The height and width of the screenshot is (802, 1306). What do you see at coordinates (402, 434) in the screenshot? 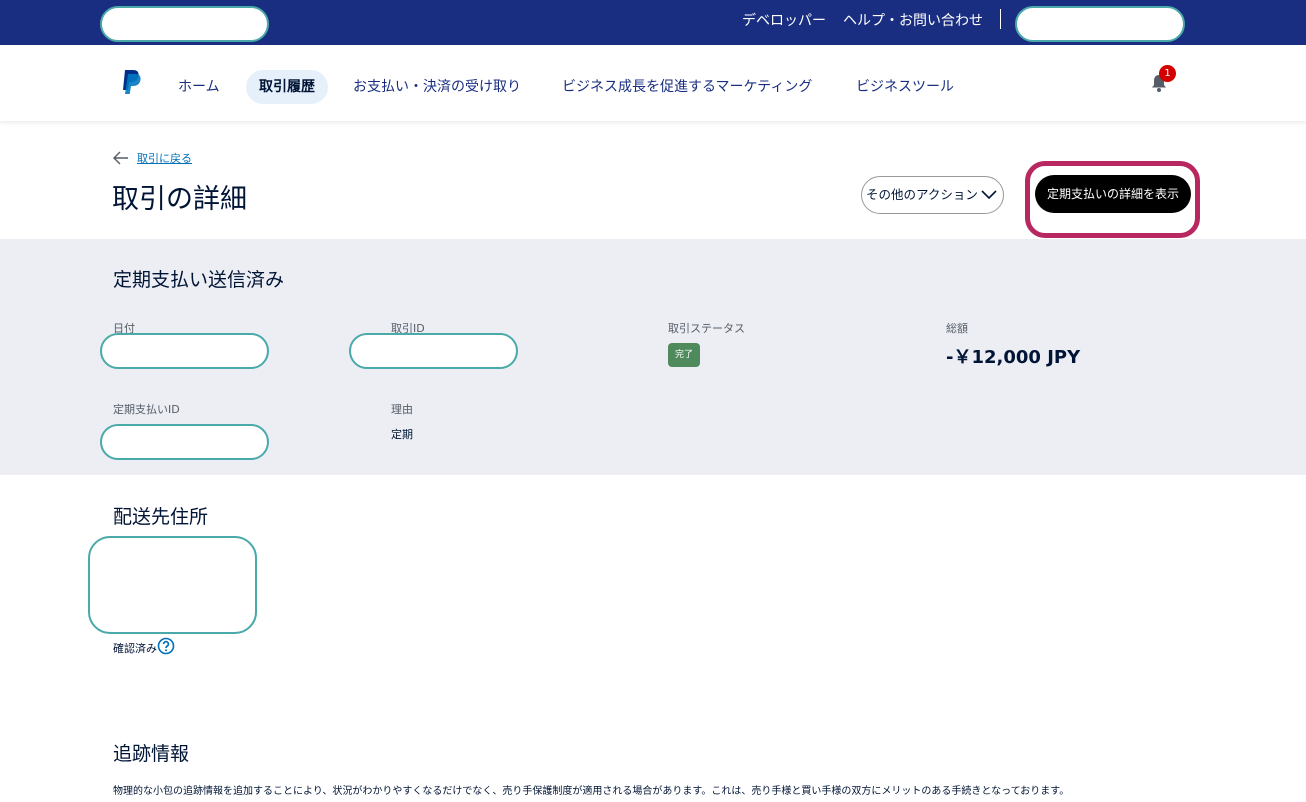
I see `reason-value: 定期` at bounding box center [402, 434].